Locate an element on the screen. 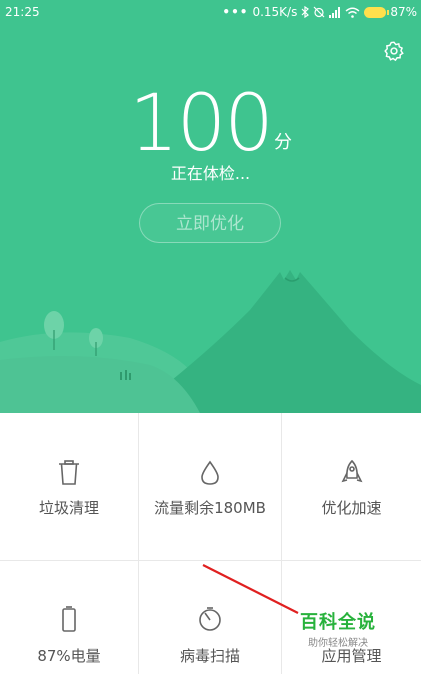  battery-tile: 87%电量 is located at coordinates (69, 617).